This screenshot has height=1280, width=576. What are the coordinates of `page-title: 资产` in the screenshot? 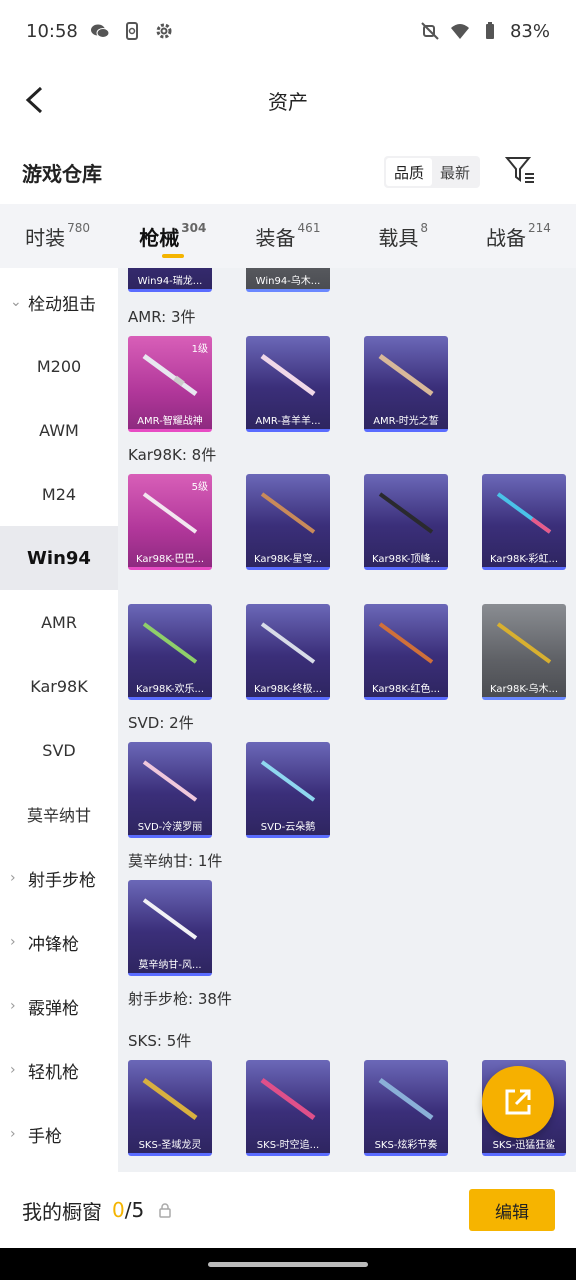 It's located at (288, 101).